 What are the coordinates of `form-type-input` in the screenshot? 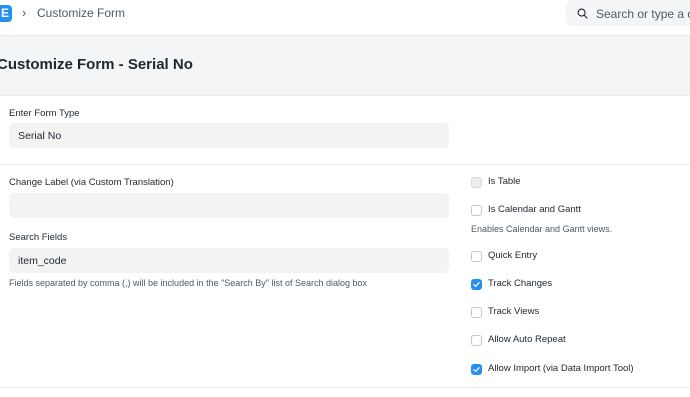 It's located at (229, 135).